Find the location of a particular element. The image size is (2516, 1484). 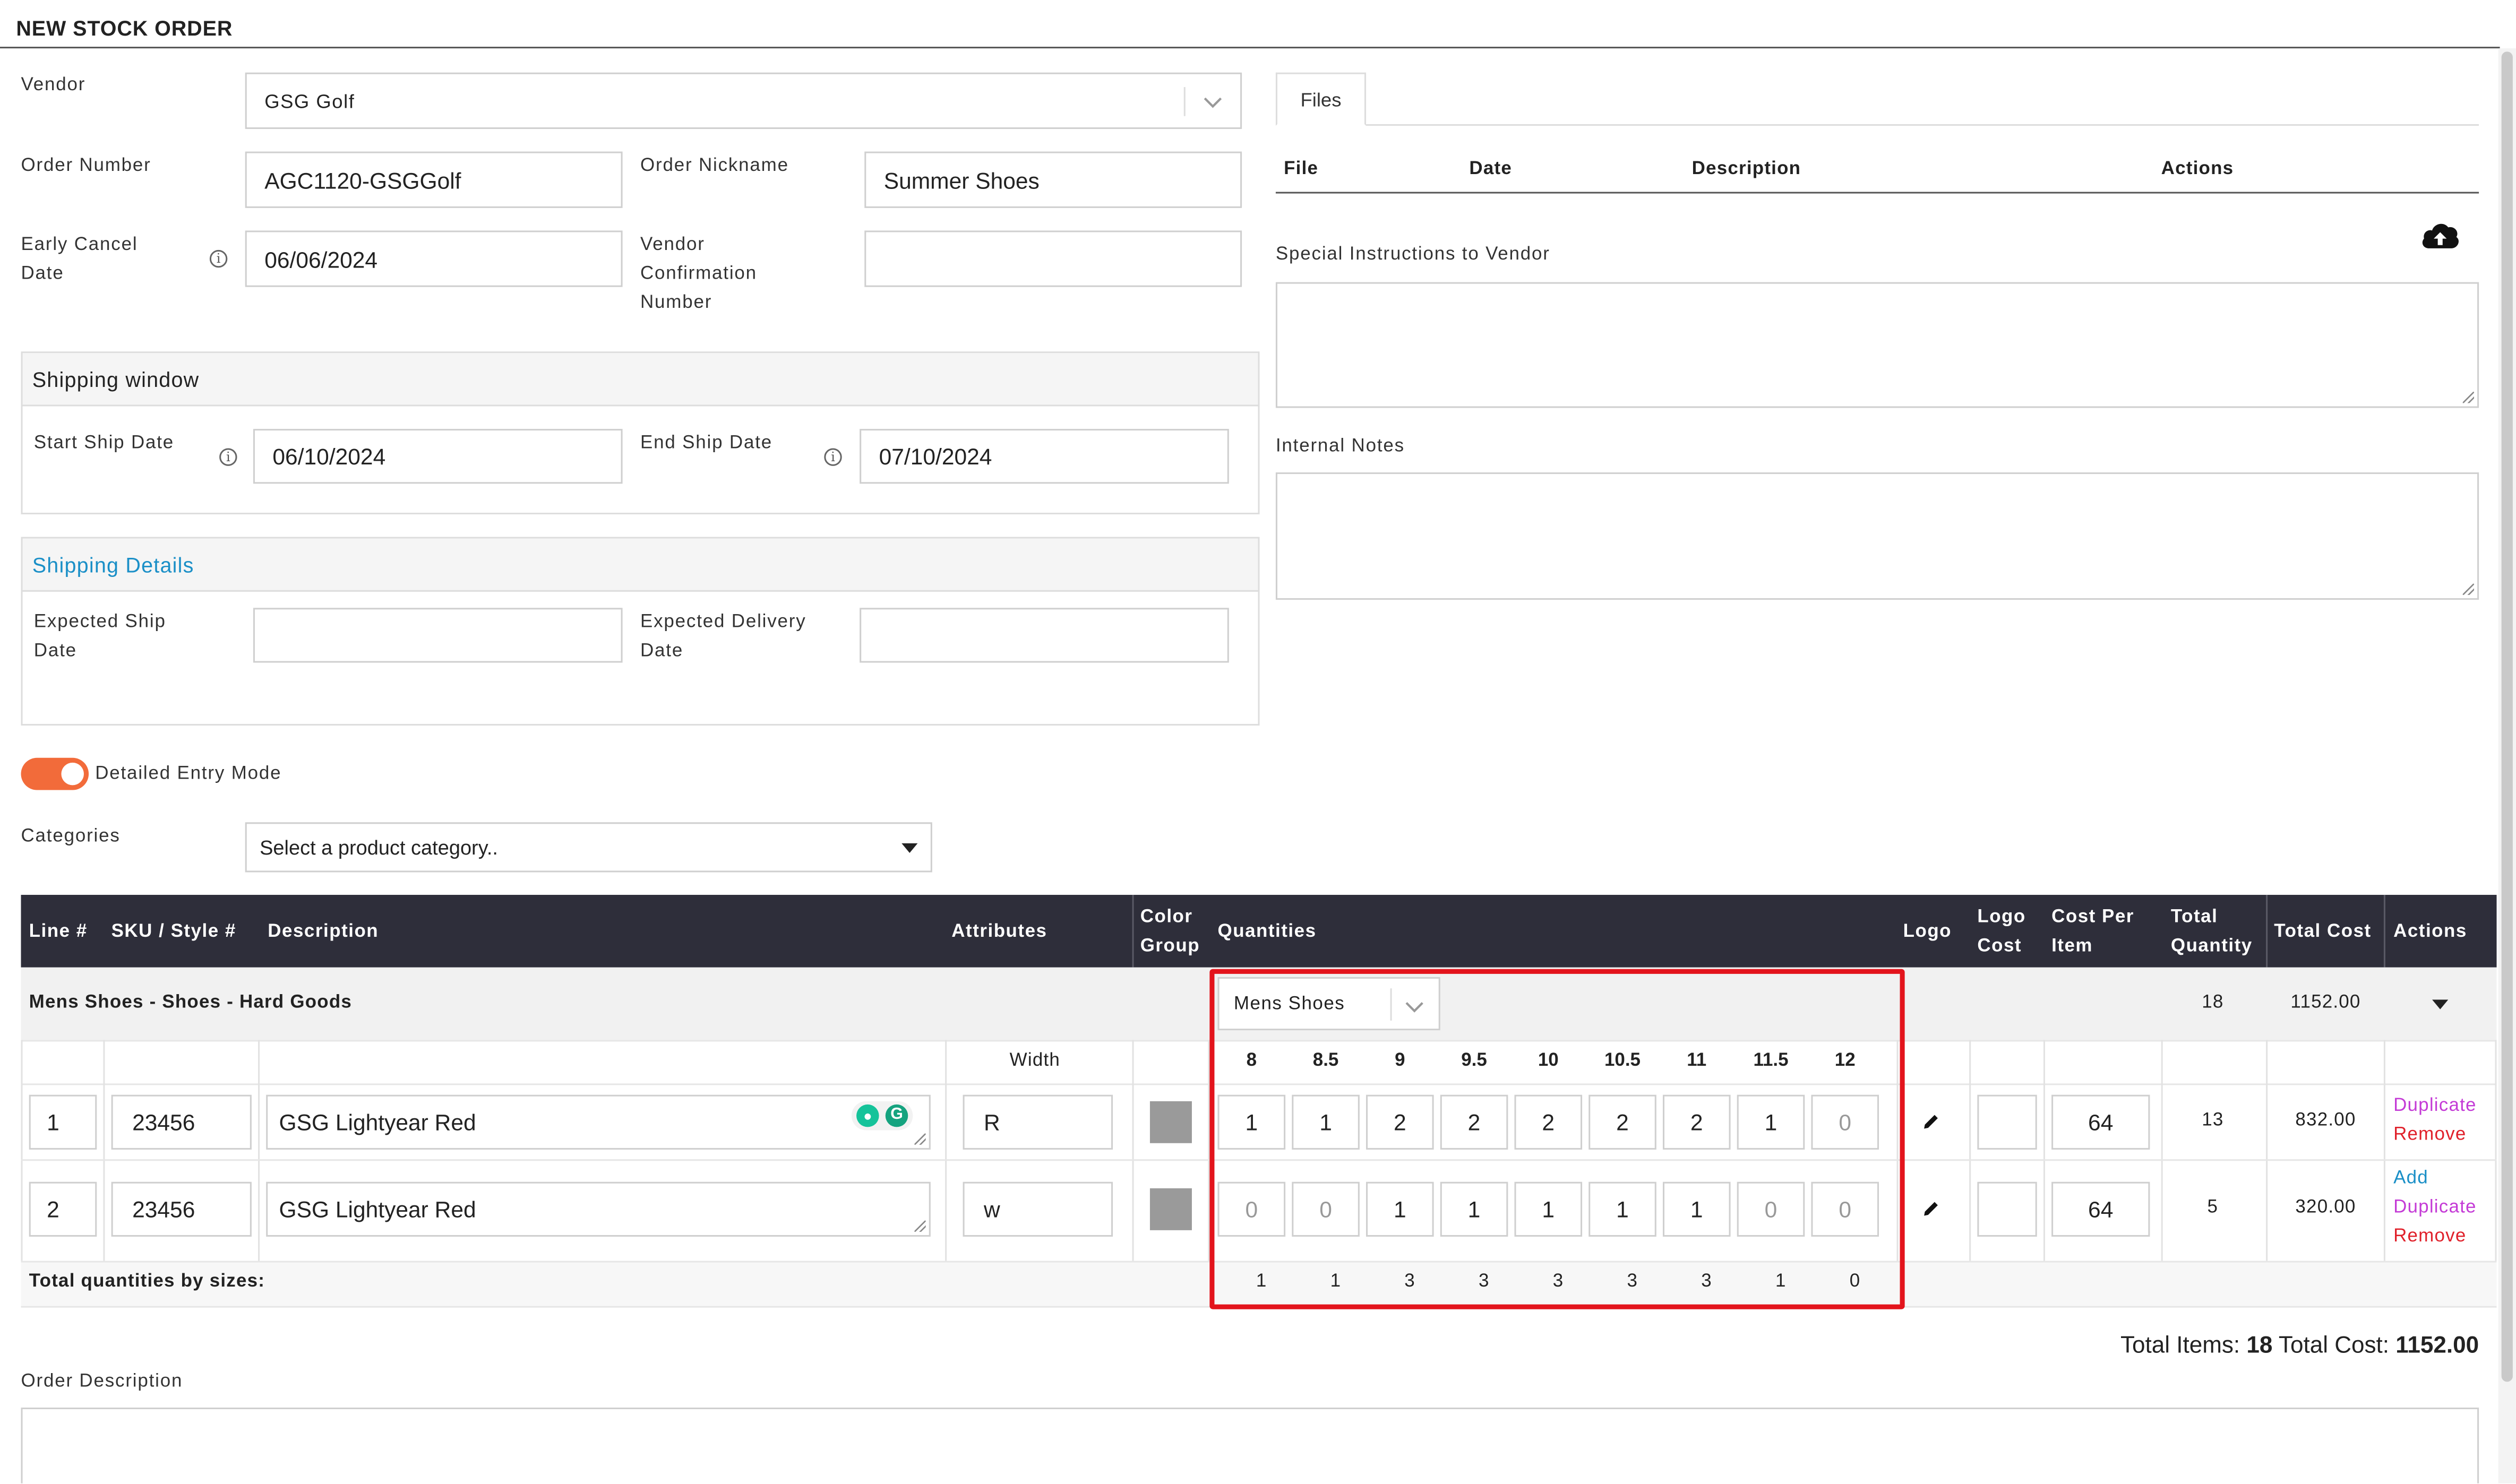

vendor-conf-label-line3: Number is located at coordinates (676, 303).